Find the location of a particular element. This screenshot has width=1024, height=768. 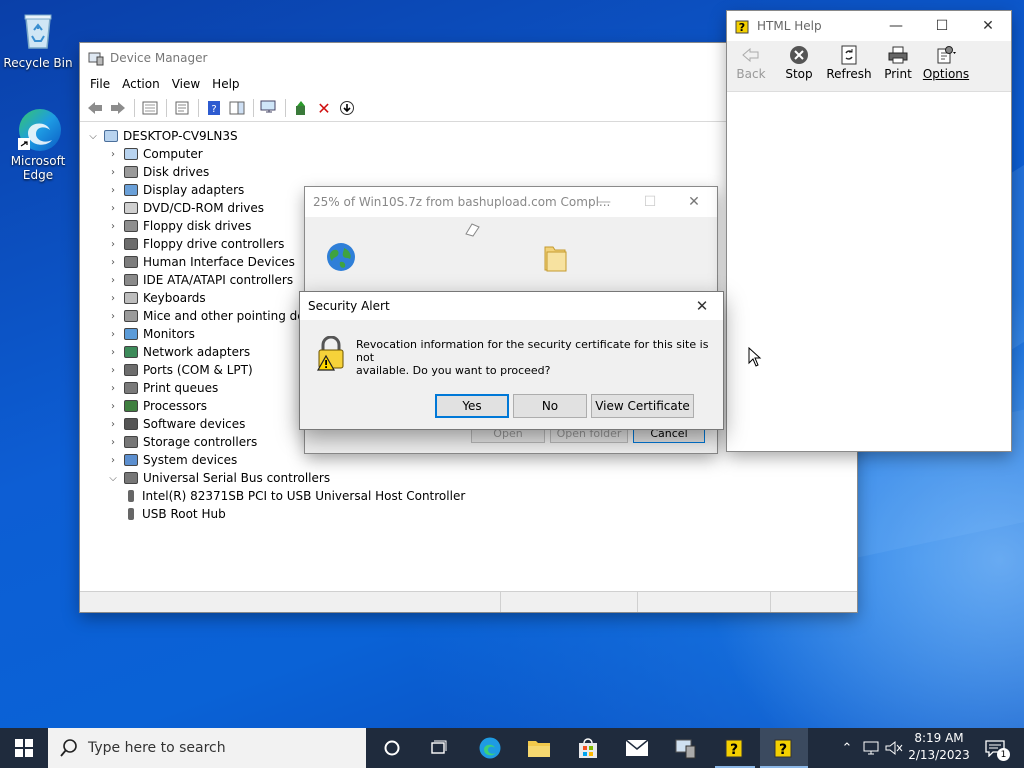

tree-category-network-adapter: › Network adapters is located at coordinates (178, 352).